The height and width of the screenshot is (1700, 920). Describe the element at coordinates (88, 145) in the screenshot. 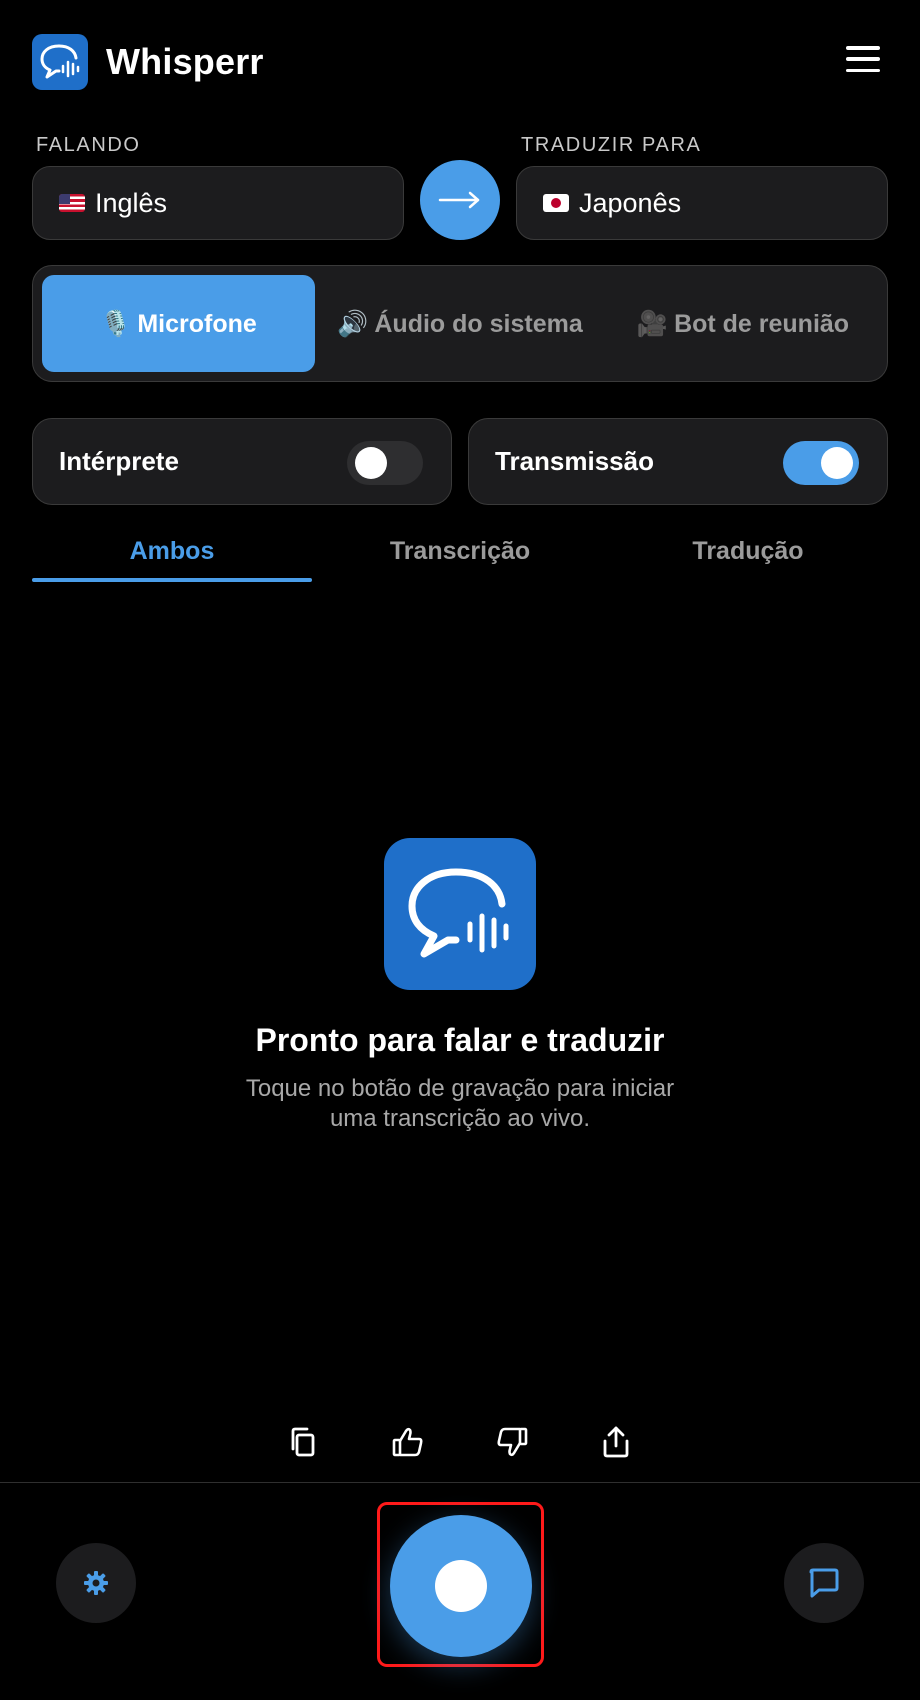

I see `speaking-label: FALANDO` at that location.